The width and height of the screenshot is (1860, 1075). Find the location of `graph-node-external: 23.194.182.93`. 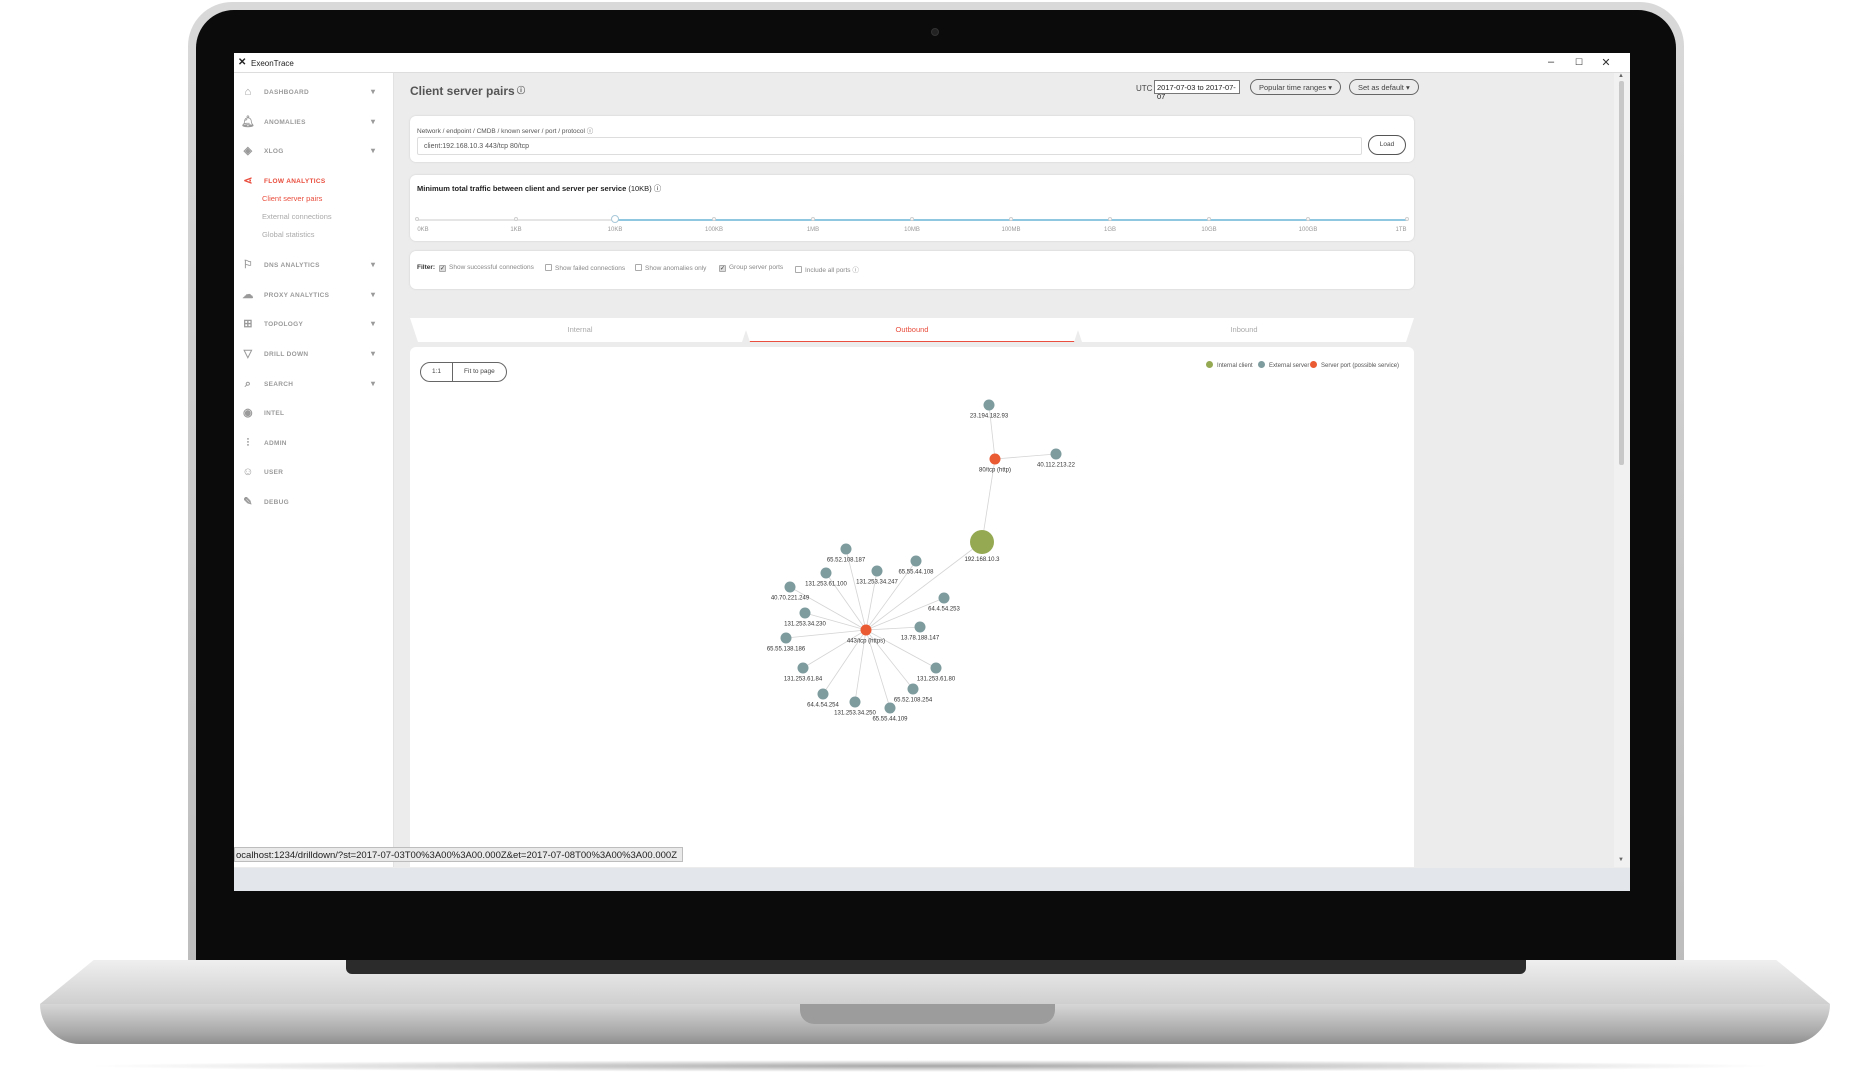

graph-node-external: 23.194.182.93 is located at coordinates (989, 409).